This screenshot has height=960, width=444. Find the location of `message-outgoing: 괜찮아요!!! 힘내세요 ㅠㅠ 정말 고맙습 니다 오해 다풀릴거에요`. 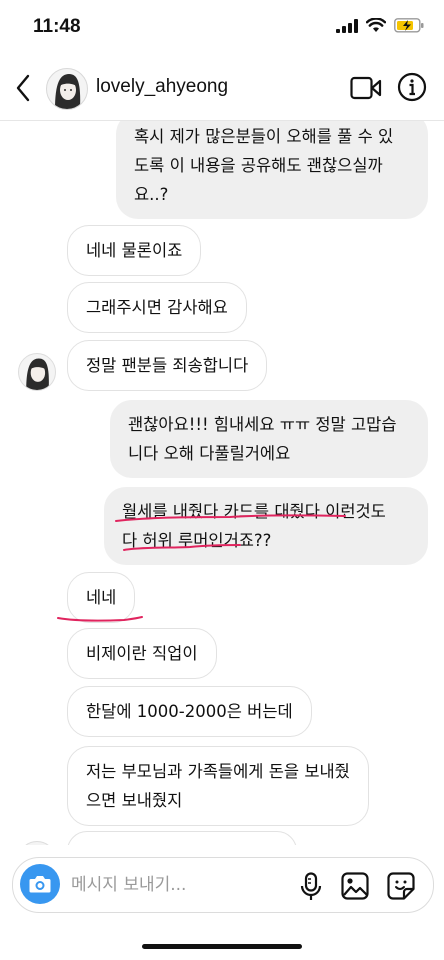

message-outgoing: 괜찮아요!!! 힘내세요 ㅠㅠ 정말 고맙습 니다 오해 다풀릴거에요 is located at coordinates (269, 439).